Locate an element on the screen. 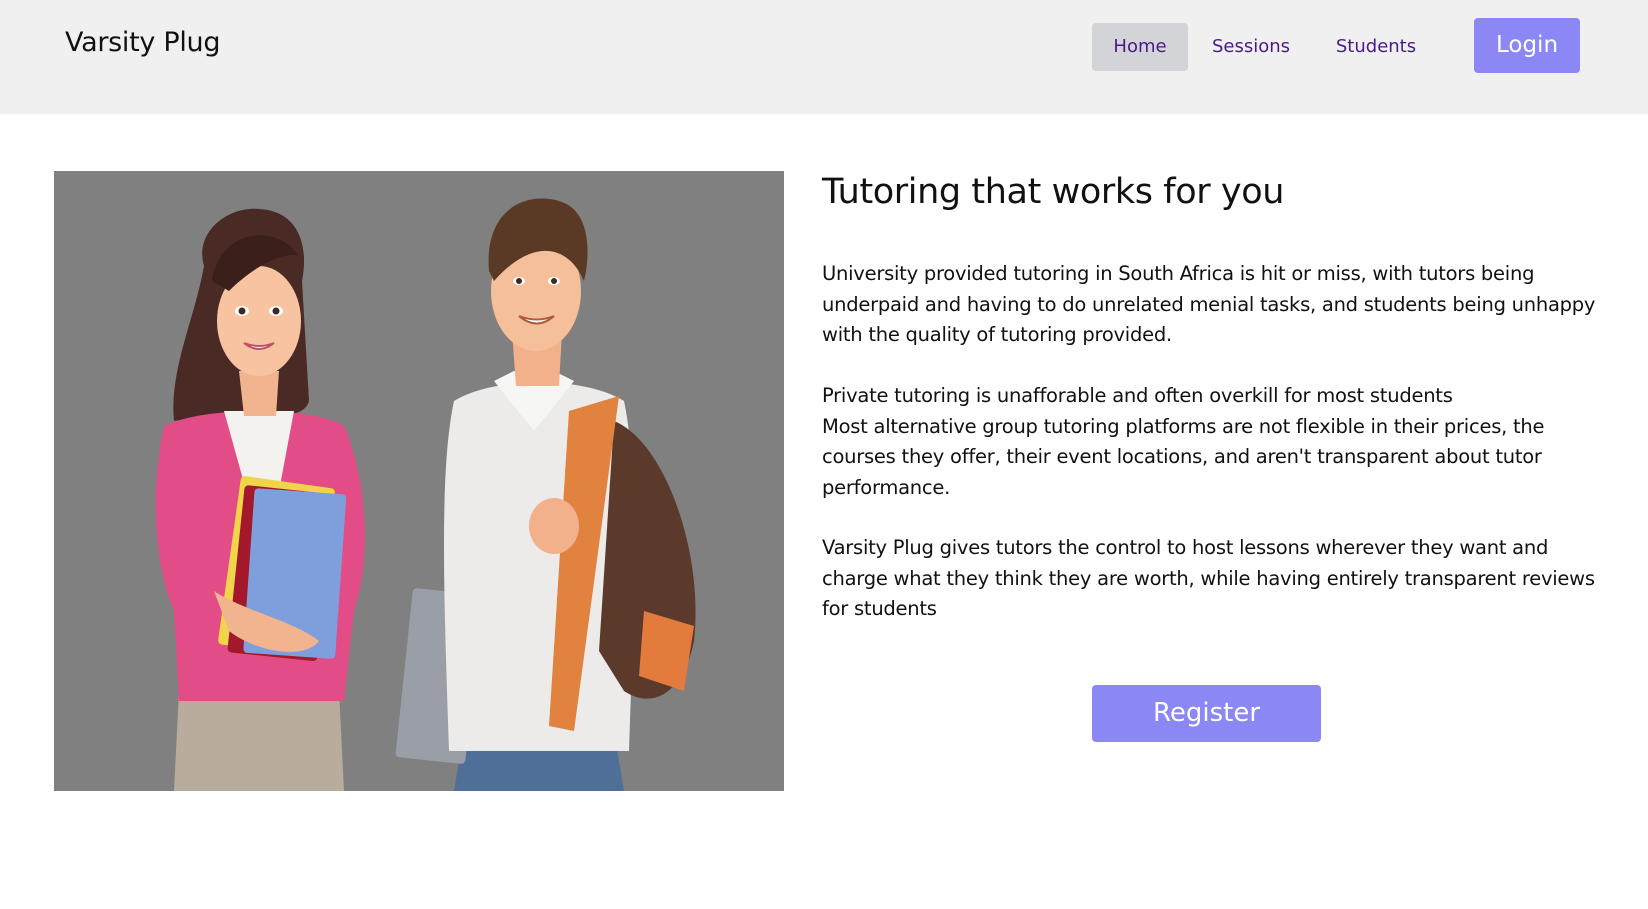 The height and width of the screenshot is (909, 1648). nav-link-students: Students is located at coordinates (1376, 47).